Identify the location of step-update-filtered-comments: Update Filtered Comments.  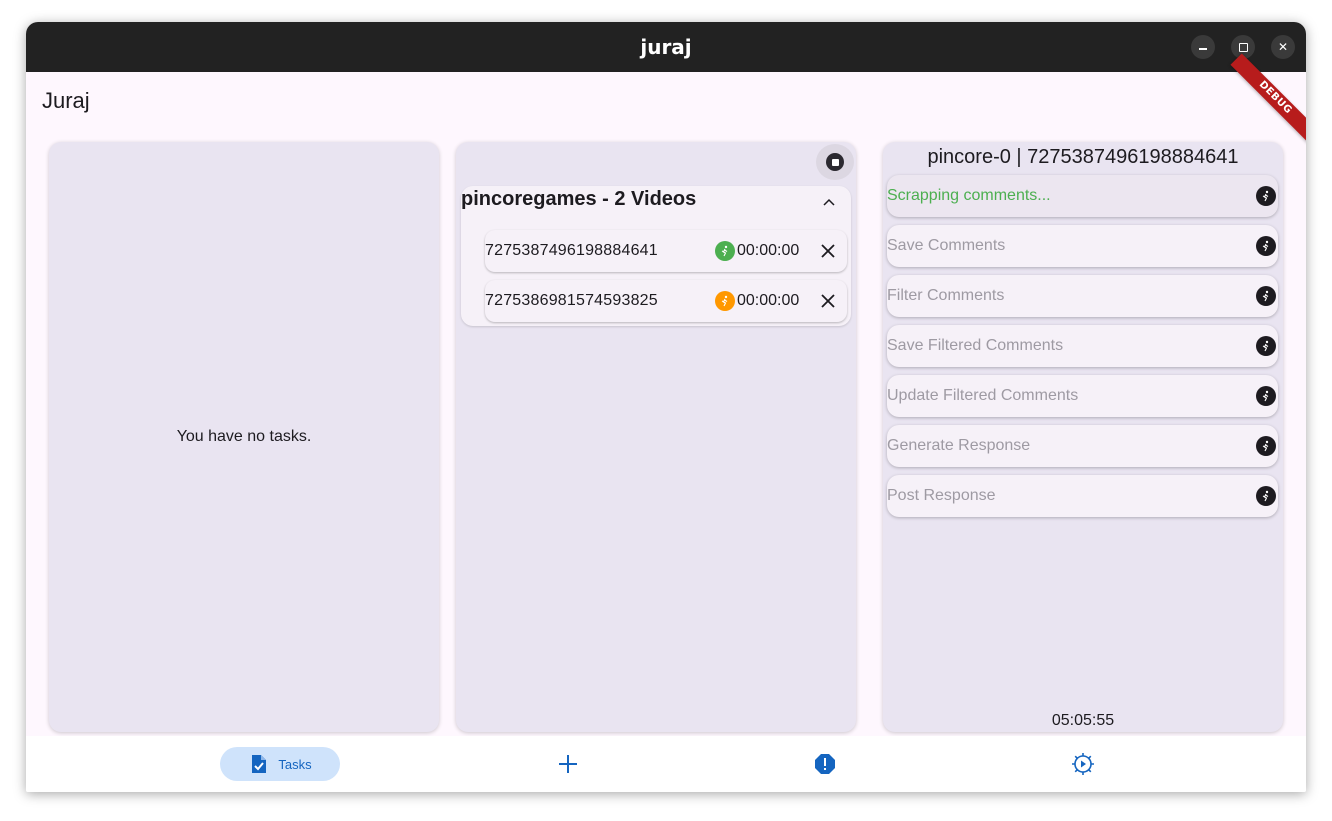
(1082, 396).